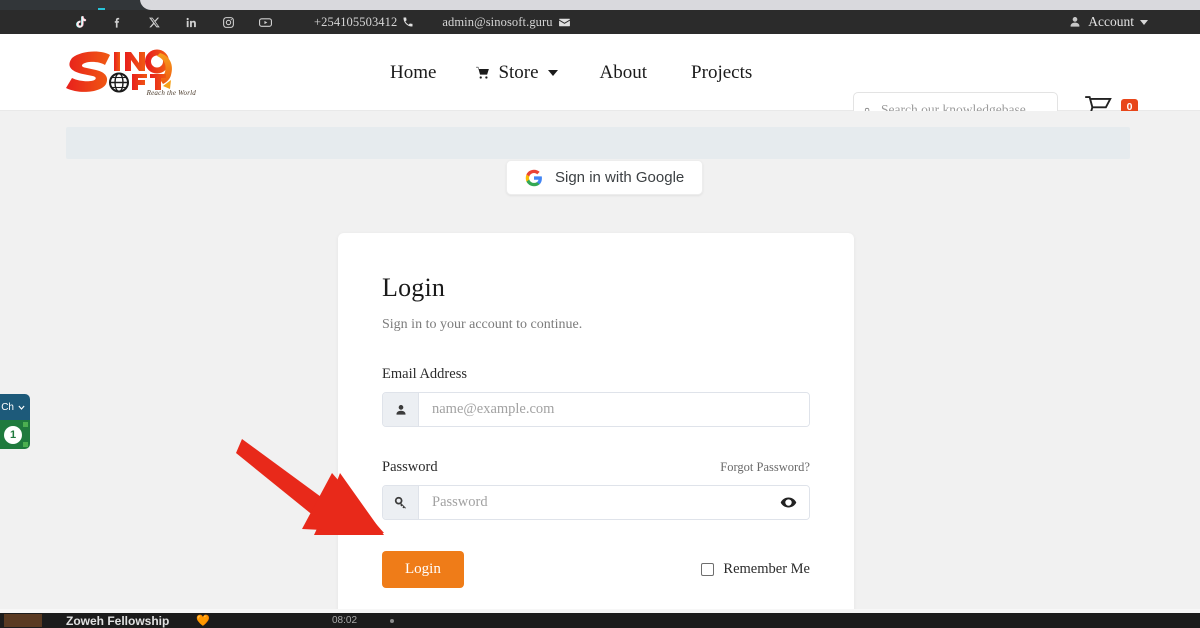 This screenshot has width=1200, height=628. Describe the element at coordinates (80, 22) in the screenshot. I see `tiktok-icon` at that location.